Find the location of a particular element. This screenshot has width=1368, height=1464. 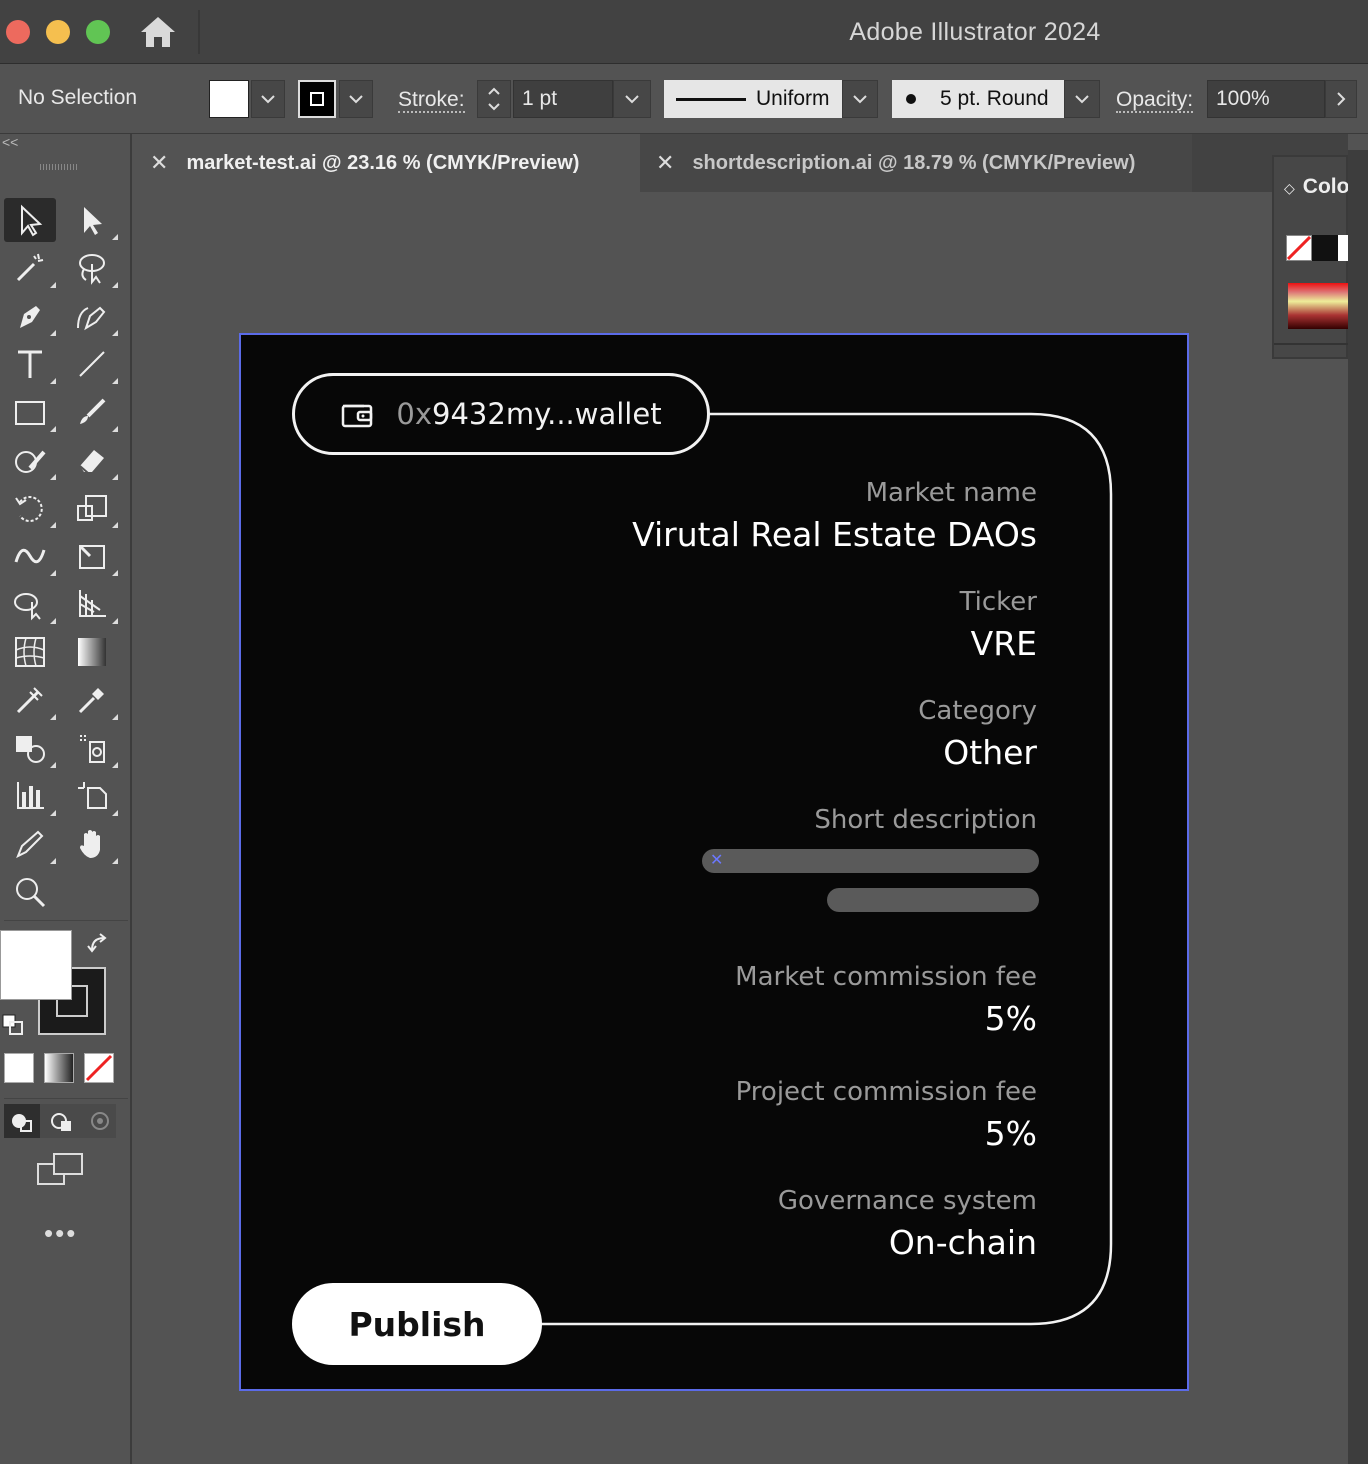

draw-behind-icon is located at coordinates (61, 1122).